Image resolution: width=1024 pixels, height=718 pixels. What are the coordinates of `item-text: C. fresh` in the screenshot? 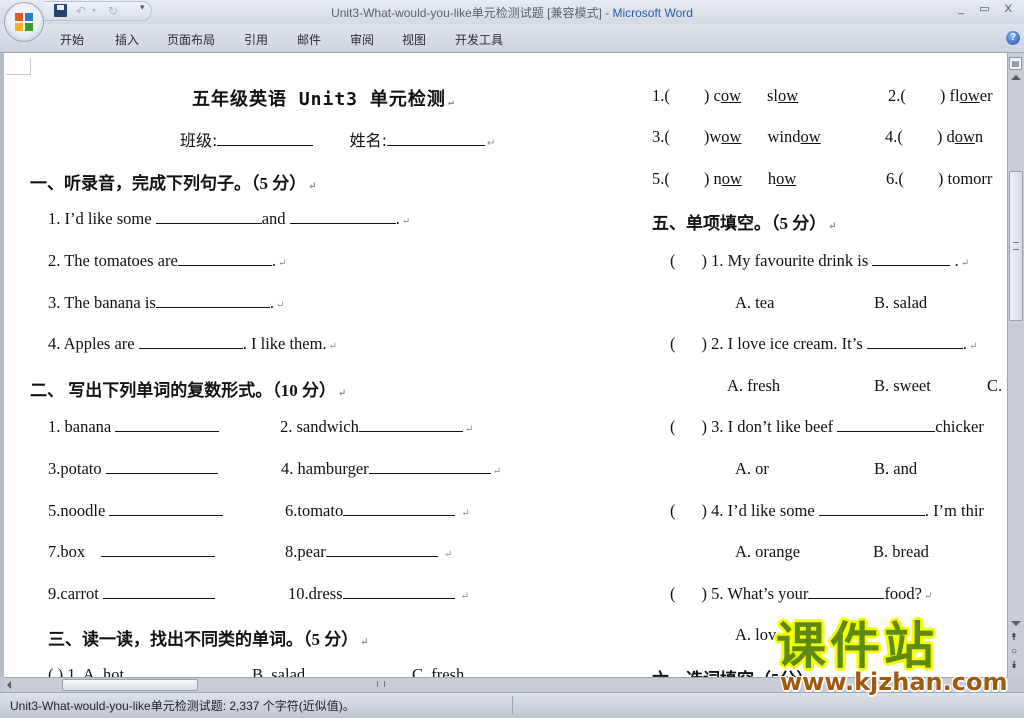 It's located at (438, 671).